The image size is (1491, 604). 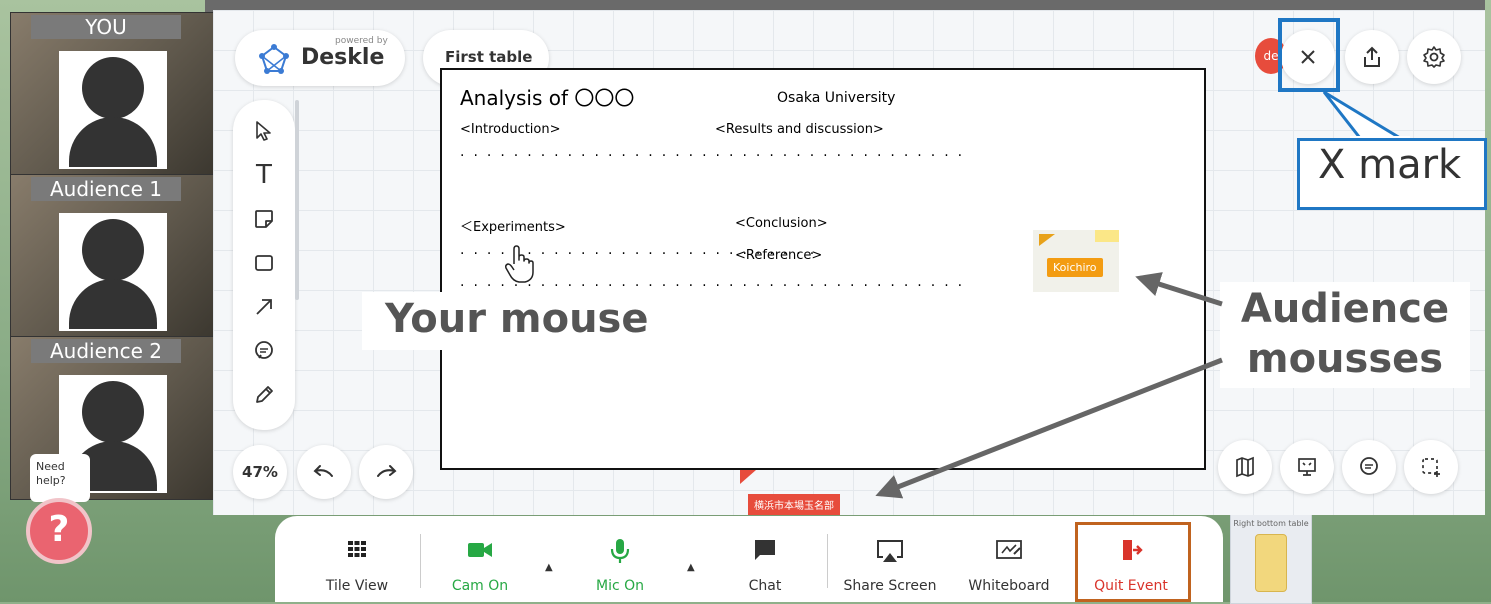 I want to click on chat-icon, so click(x=765, y=552).